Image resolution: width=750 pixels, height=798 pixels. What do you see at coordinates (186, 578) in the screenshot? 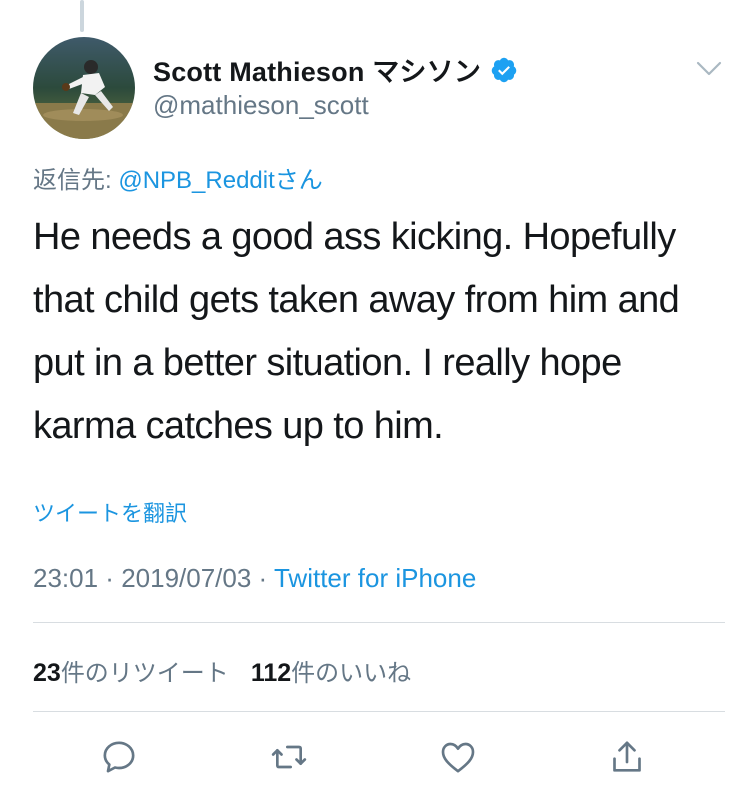
I see `tweet-date: 2019/07/03` at bounding box center [186, 578].